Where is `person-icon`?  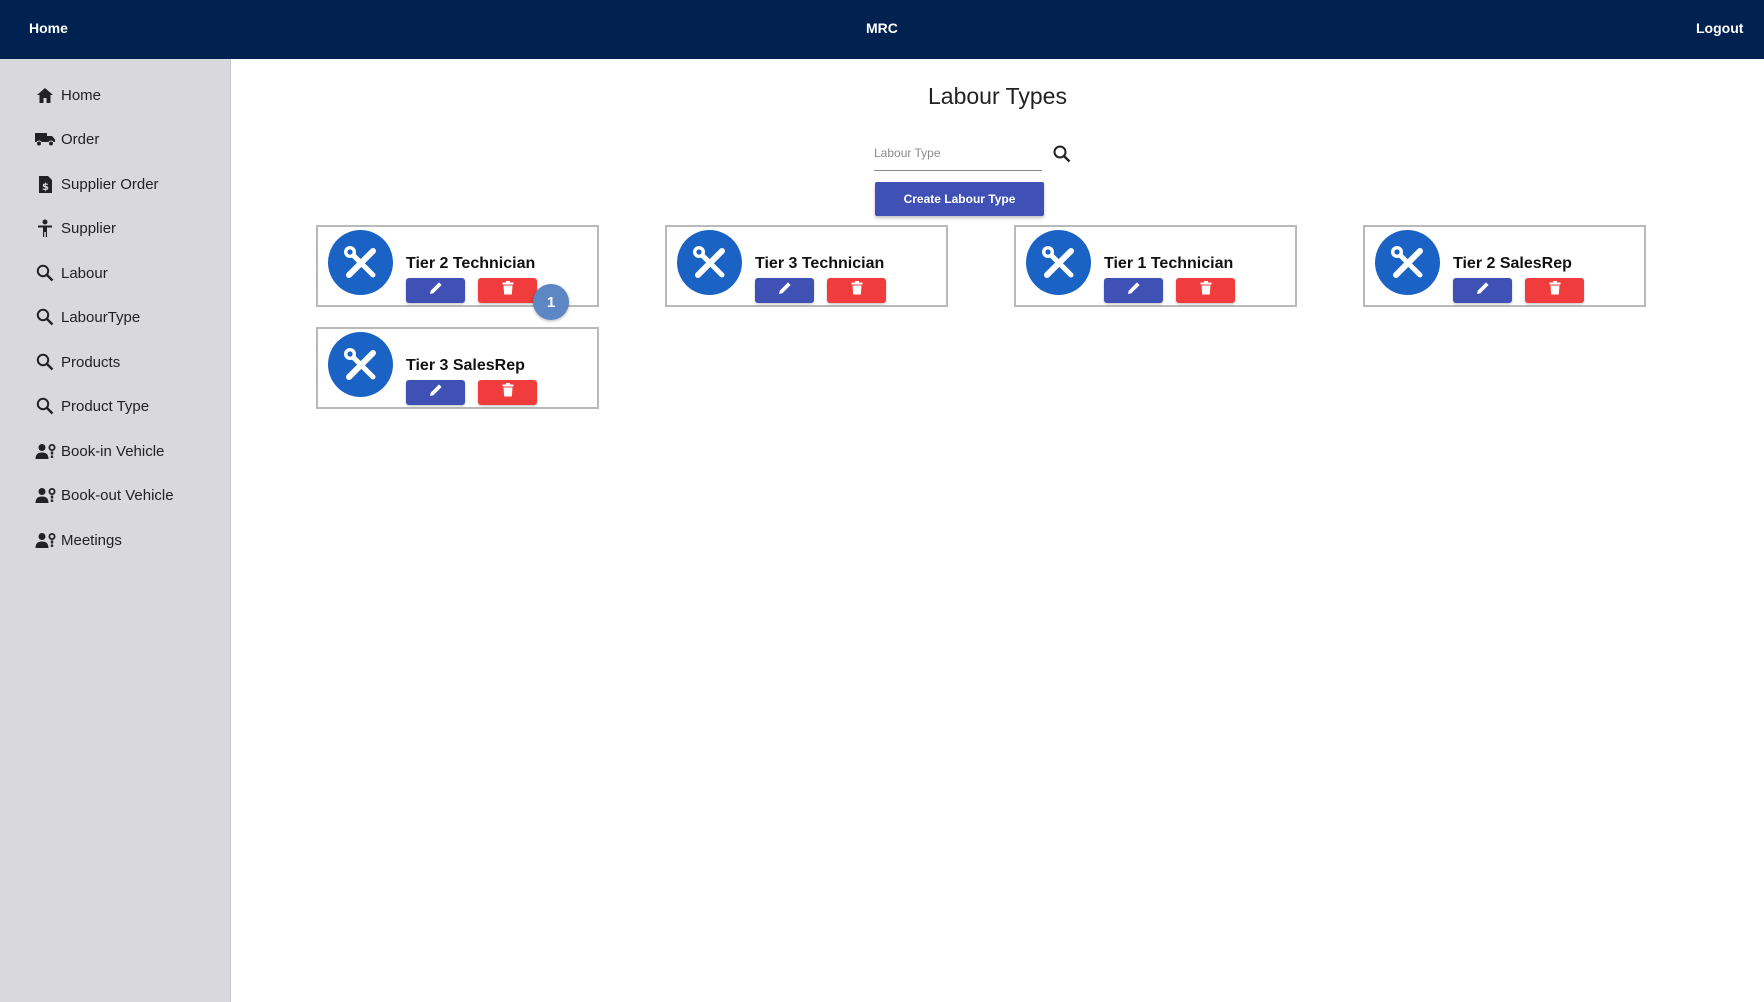 person-icon is located at coordinates (45, 228).